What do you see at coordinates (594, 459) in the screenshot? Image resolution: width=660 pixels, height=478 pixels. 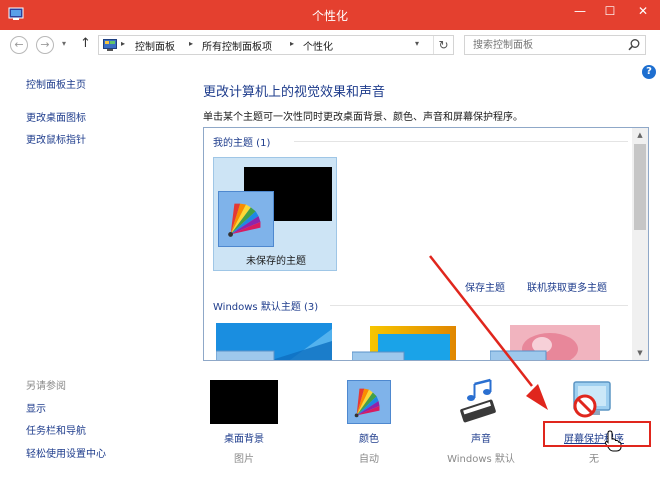 I see `screen-saver-value: 无` at bounding box center [594, 459].